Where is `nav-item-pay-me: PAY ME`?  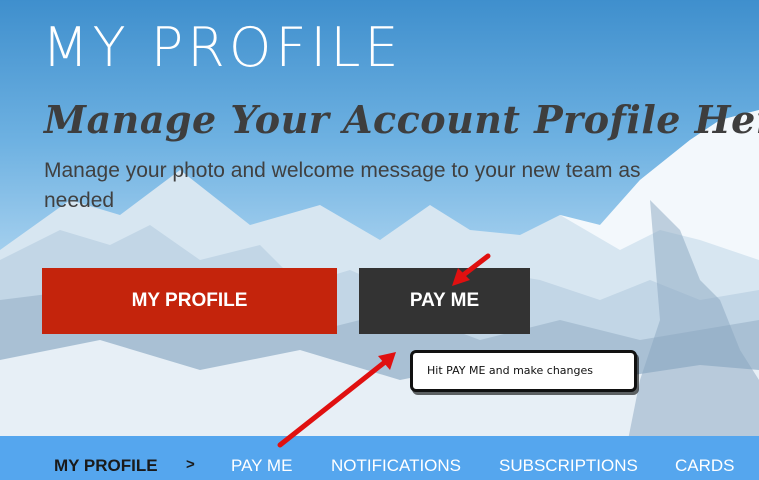 nav-item-pay-me: PAY ME is located at coordinates (261, 466).